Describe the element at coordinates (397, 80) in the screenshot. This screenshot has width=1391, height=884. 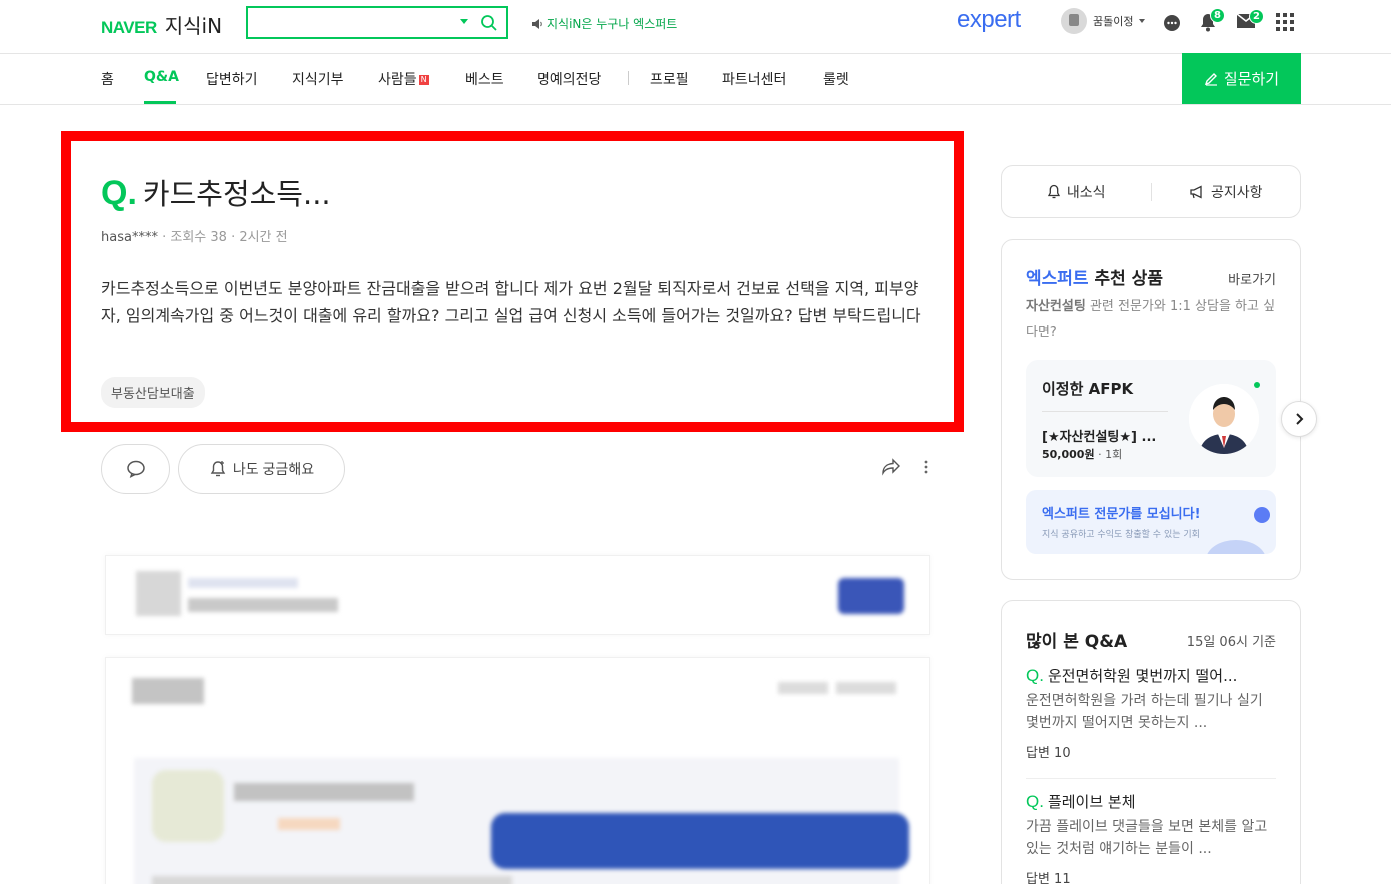
I see `nav-people-label: 사람들` at that location.